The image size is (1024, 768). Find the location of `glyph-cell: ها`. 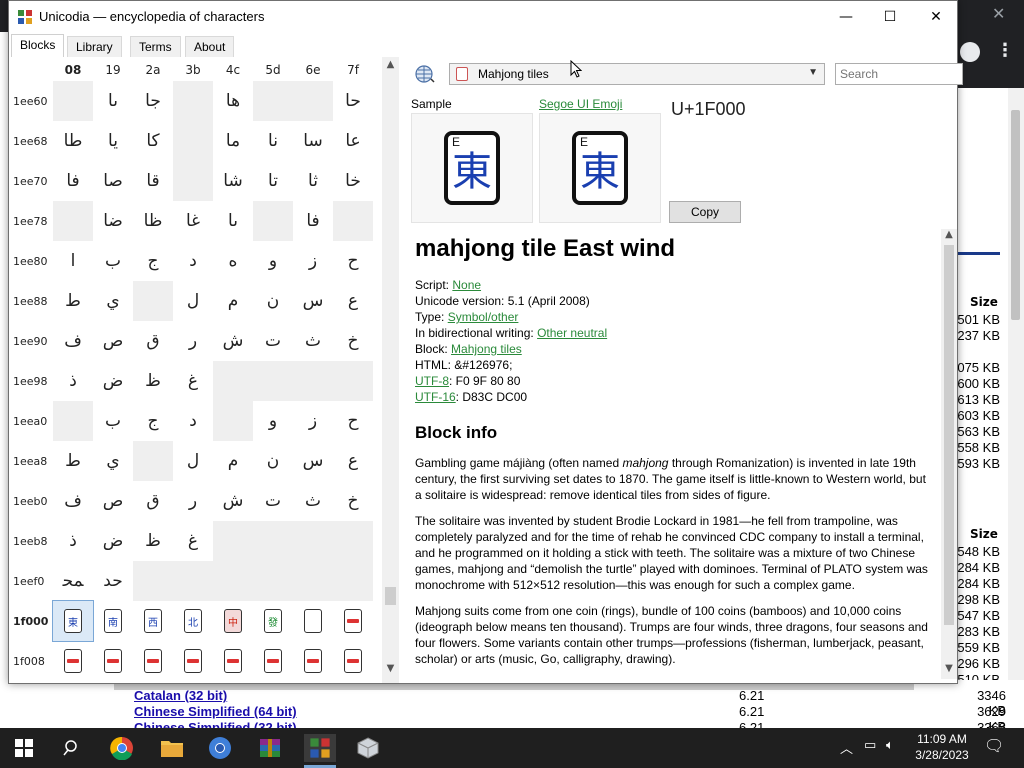

glyph-cell: ها is located at coordinates (233, 101).